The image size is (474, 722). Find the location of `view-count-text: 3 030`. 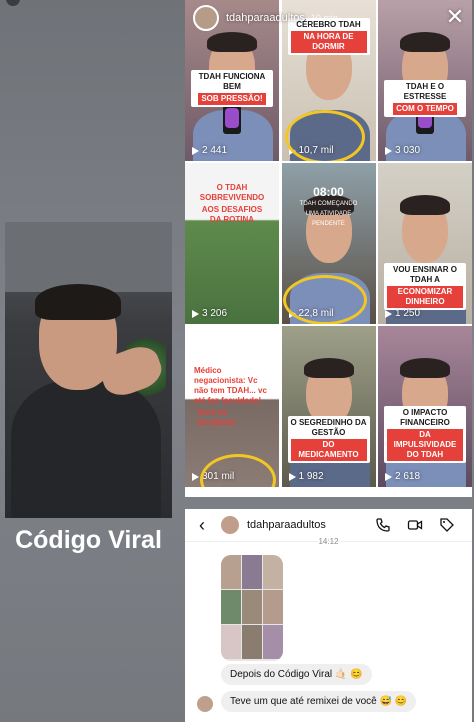

view-count-text: 3 030 is located at coordinates (408, 150).